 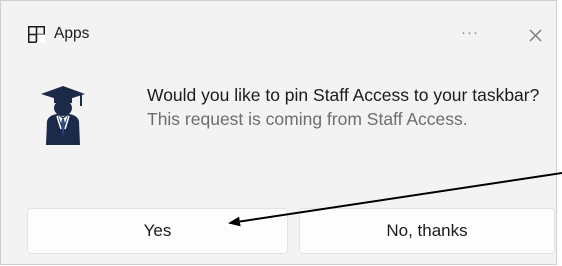 I want to click on app-title: Apps, so click(x=72, y=33).